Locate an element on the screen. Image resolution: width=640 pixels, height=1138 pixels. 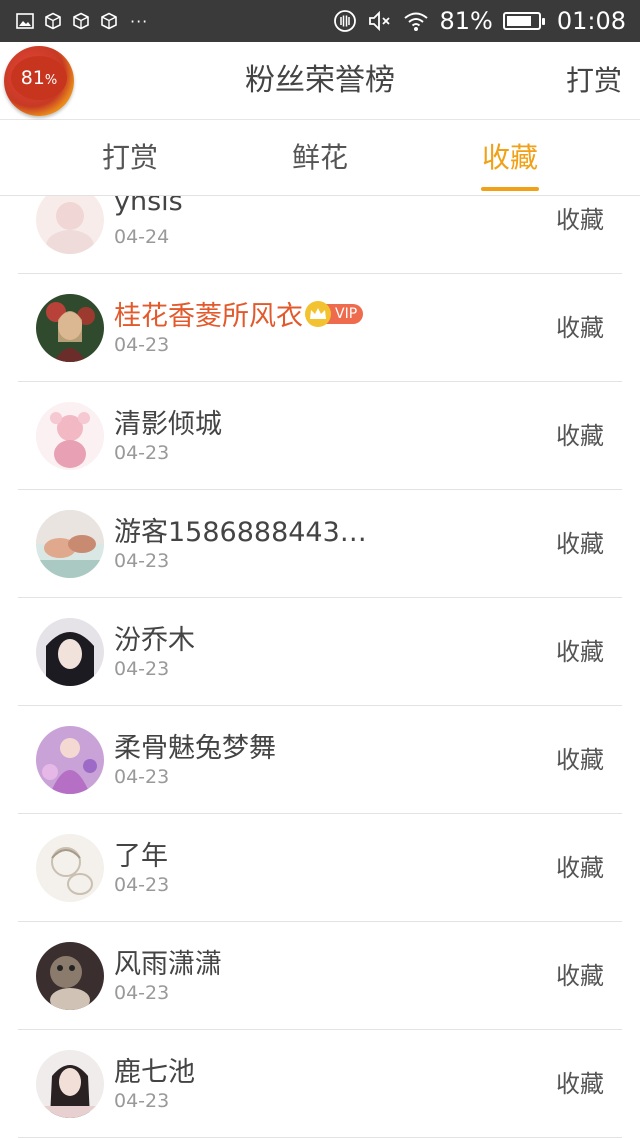
vip-badge: VIP is located at coordinates (334, 313).